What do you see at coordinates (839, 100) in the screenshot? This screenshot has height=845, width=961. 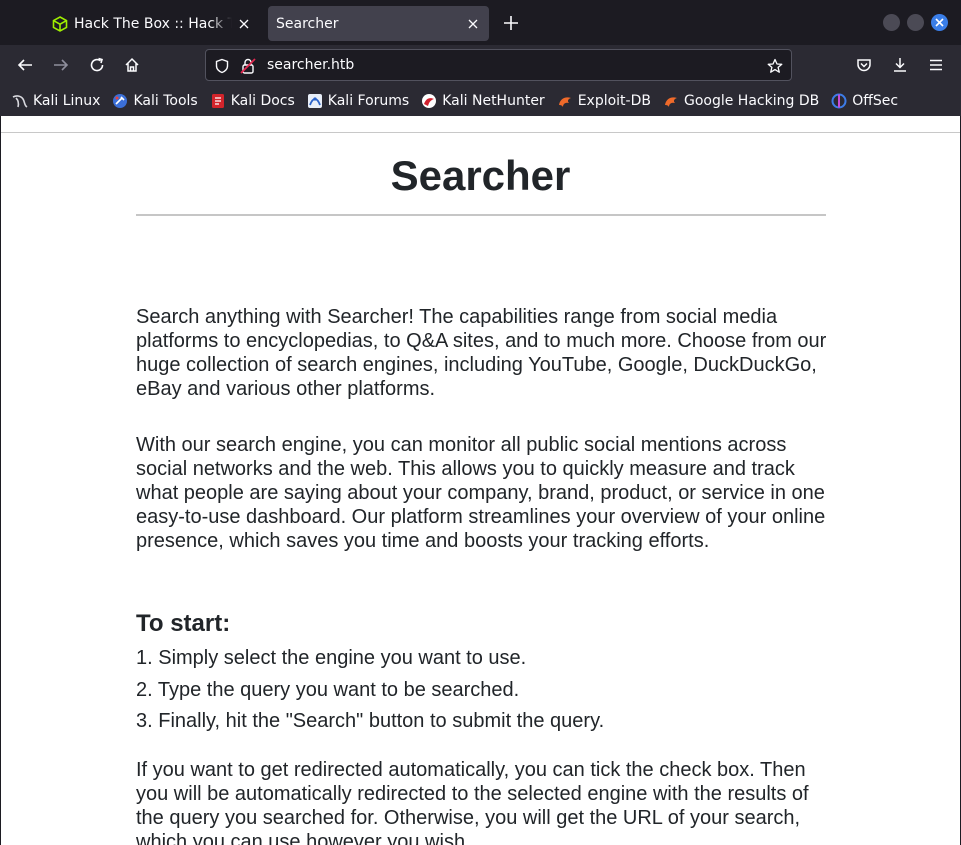 I see `offsec-icon` at bounding box center [839, 100].